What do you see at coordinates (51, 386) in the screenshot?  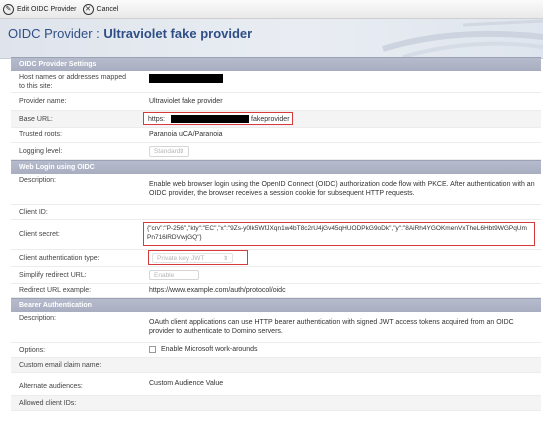 I see `alternate-audiences-label: Alternate audiences:` at bounding box center [51, 386].